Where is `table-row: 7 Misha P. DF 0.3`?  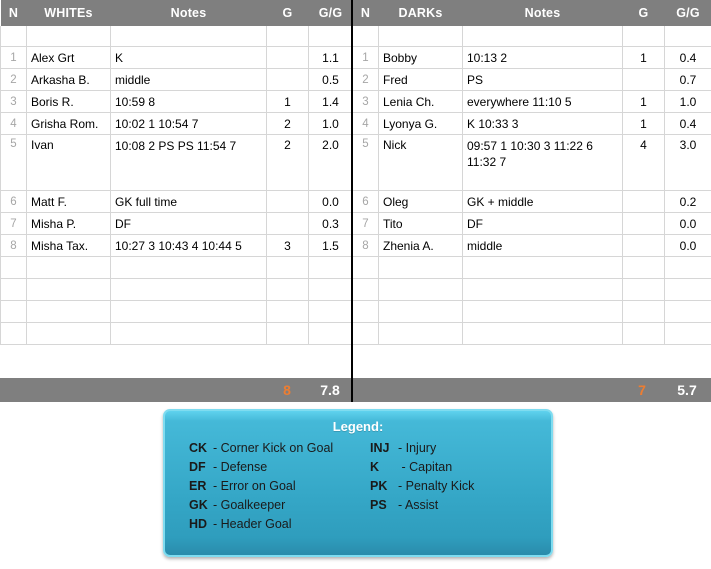
table-row: 7 Misha P. DF 0.3 is located at coordinates (176, 223).